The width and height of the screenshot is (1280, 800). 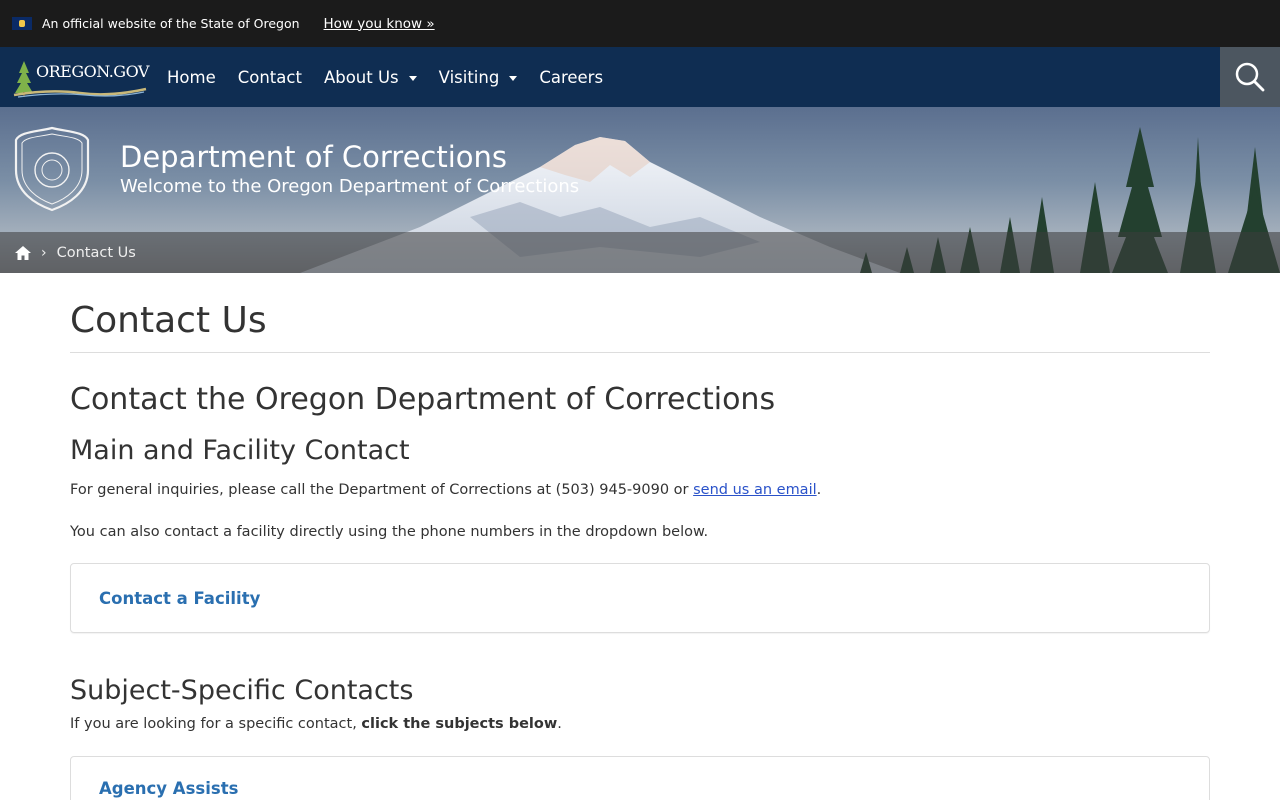 I want to click on subject-text-bold: click the subjects below, so click(x=459, y=724).